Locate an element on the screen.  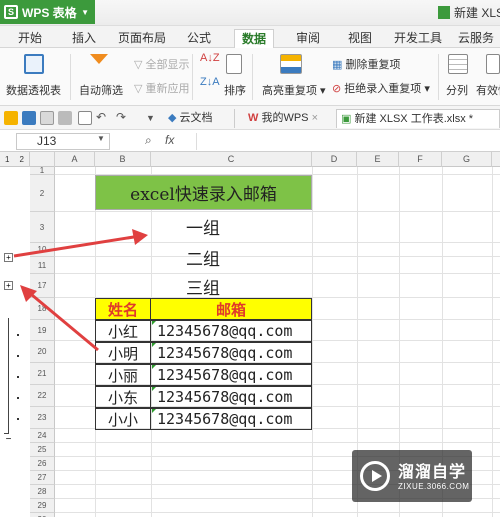
watermark-main: 溜溜自学 is located at coordinates (432, 472).